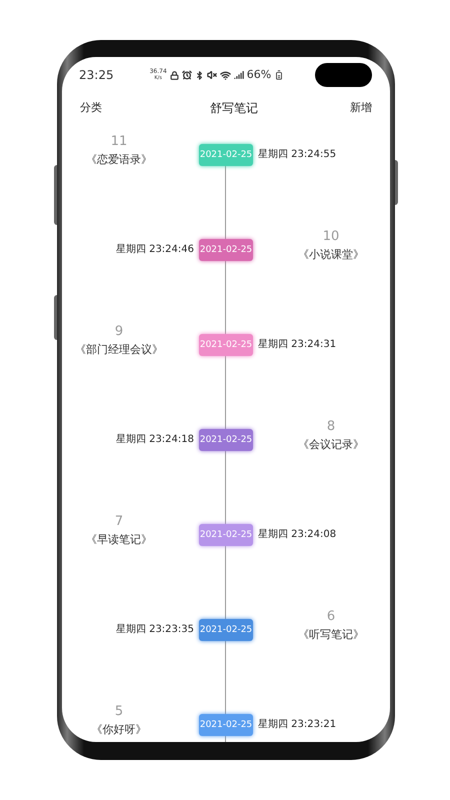 Image resolution: width=450 pixels, height=800 pixels. I want to click on camera-cutout, so click(343, 75).